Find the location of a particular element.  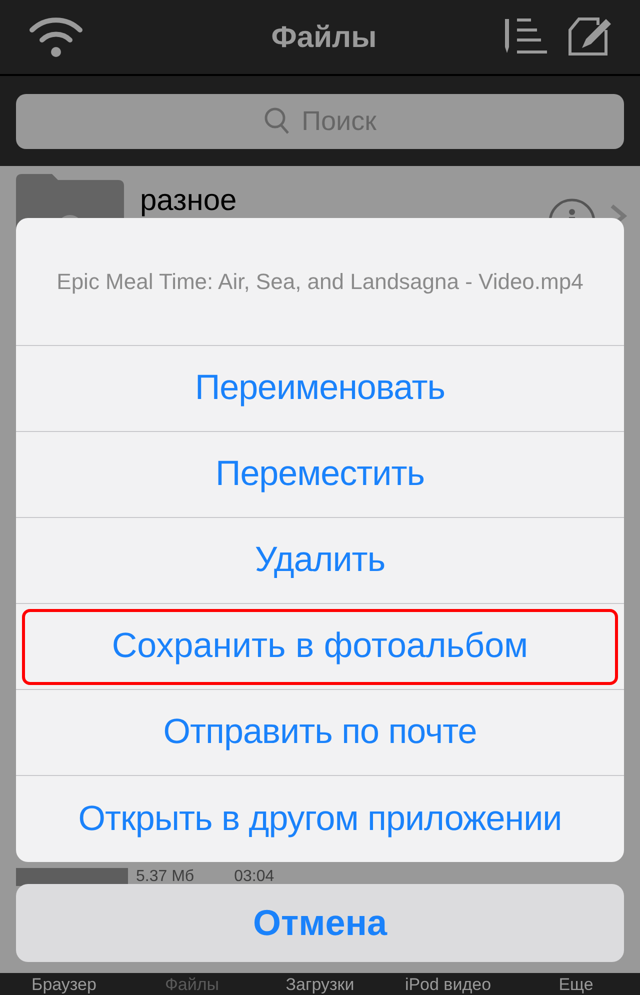

tab-item: Браузер is located at coordinates (64, 985).